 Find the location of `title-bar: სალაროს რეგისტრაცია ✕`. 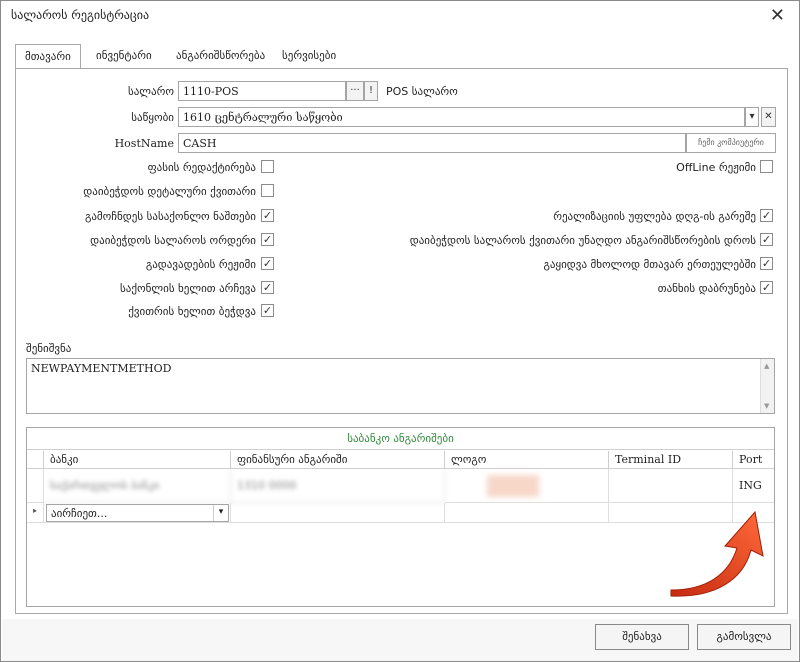

title-bar: სალაროს რეგისტრაცია ✕ is located at coordinates (400, 16).